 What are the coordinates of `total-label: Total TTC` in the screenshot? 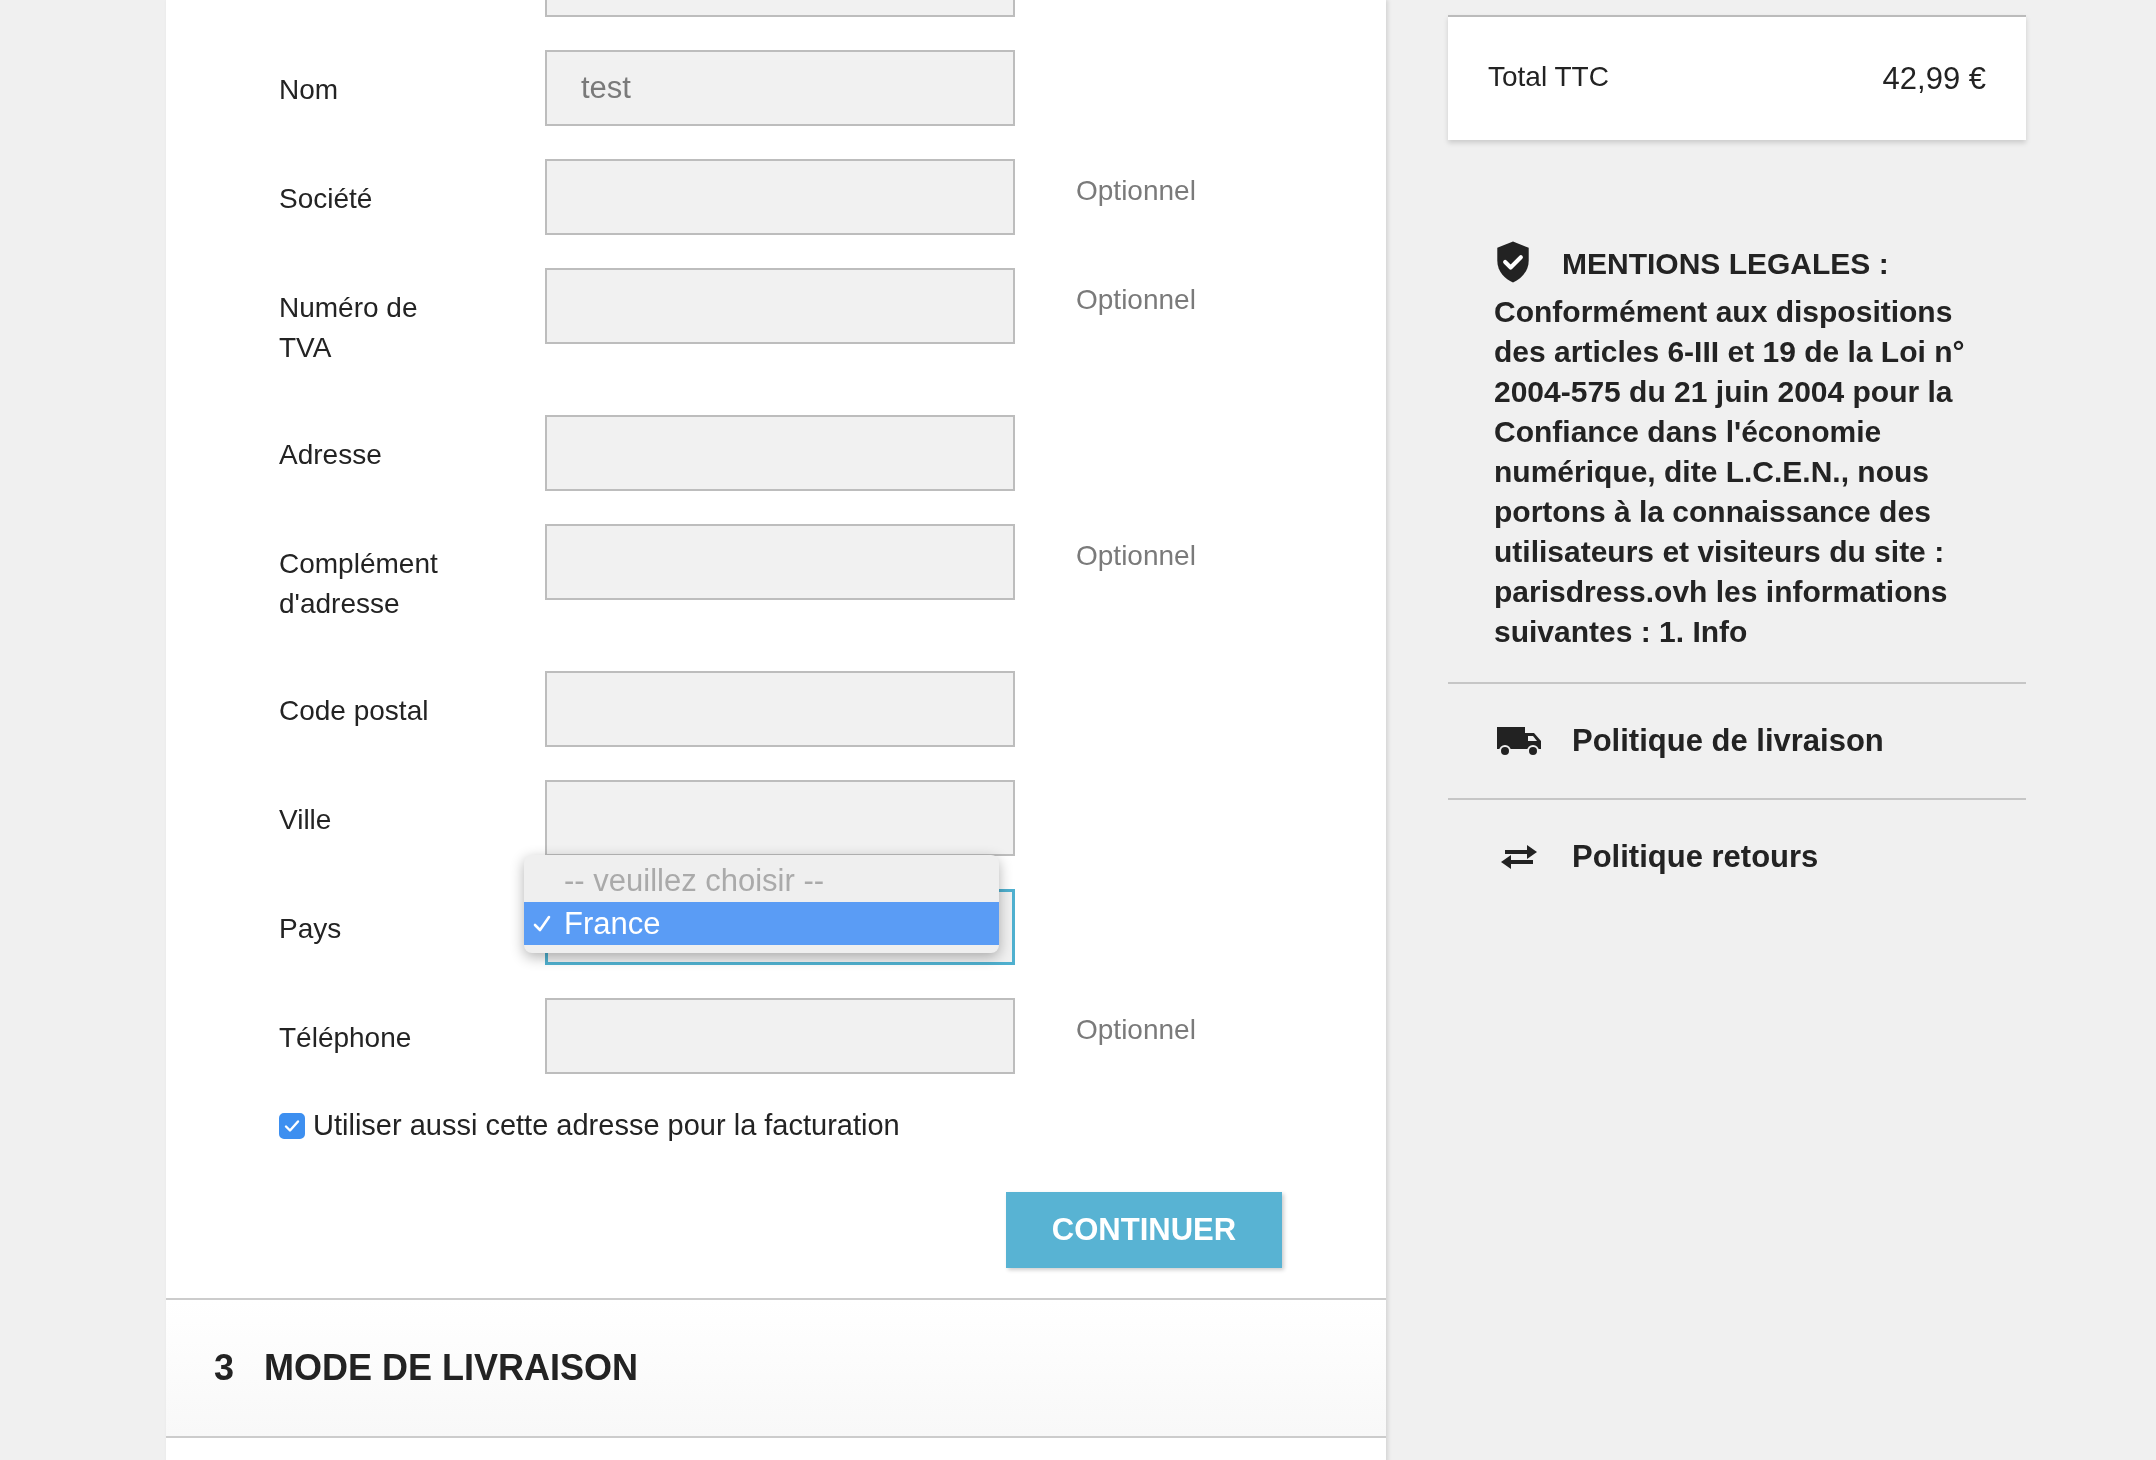 It's located at (1548, 77).